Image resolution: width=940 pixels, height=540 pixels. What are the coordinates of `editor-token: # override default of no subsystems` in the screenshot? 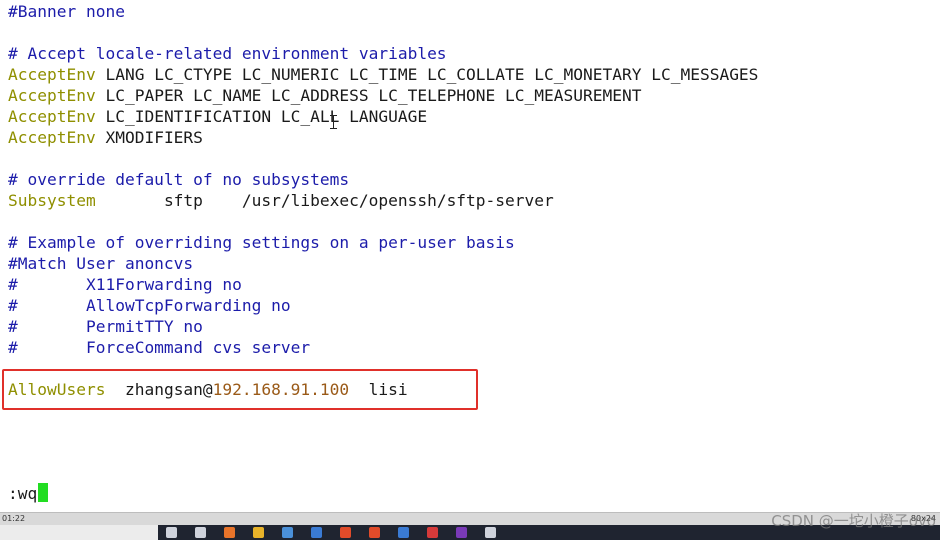 It's located at (179, 179).